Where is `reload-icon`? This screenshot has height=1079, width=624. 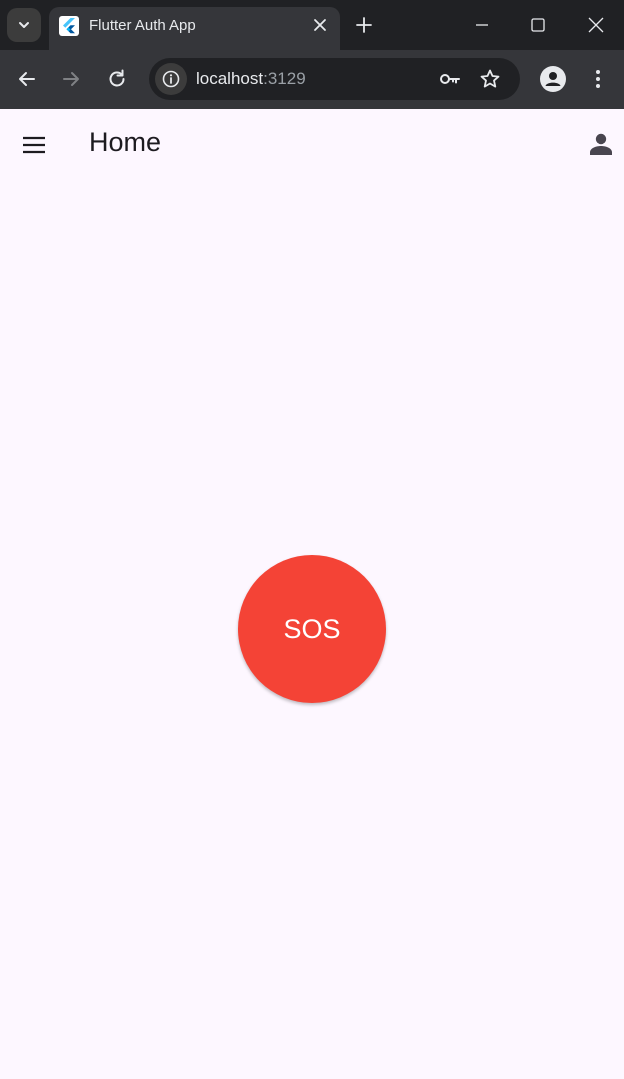 reload-icon is located at coordinates (117, 79).